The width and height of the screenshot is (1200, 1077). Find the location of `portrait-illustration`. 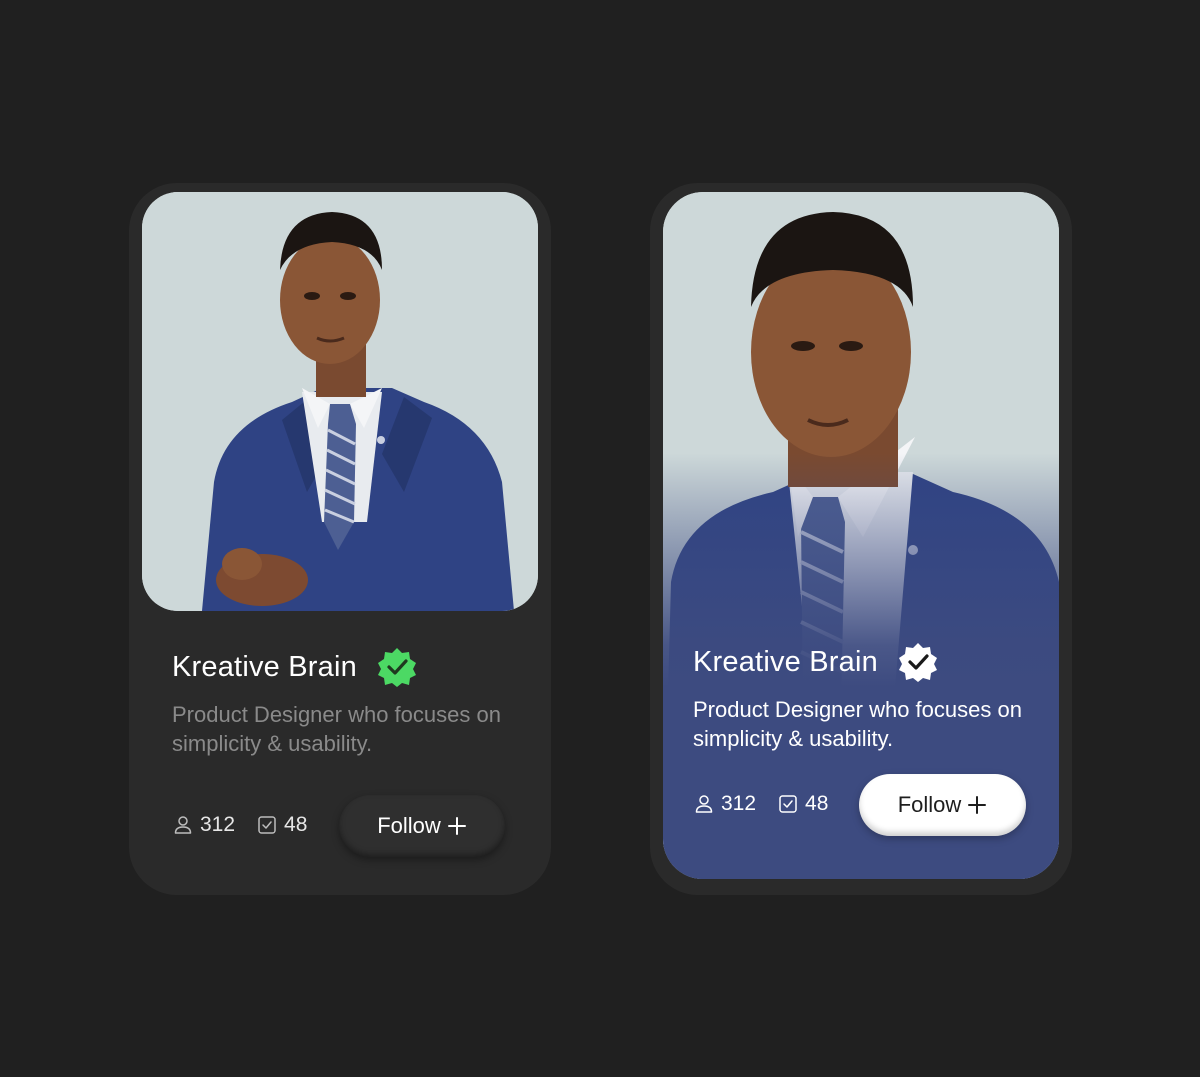

portrait-illustration is located at coordinates (340, 401).